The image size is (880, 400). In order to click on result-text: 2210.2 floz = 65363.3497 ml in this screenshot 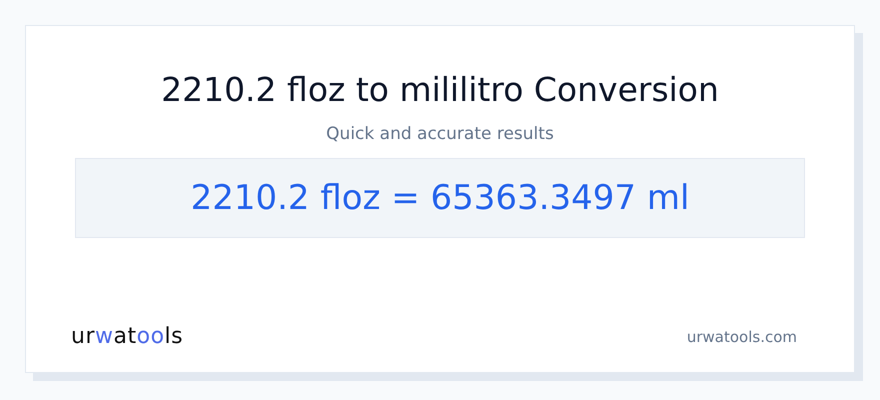, I will do `click(440, 198)`.